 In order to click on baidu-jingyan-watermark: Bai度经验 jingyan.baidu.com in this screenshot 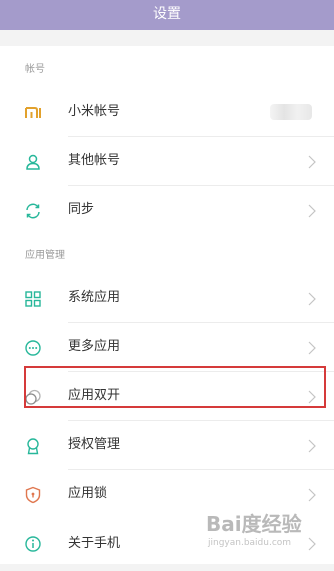, I will do `click(270, 532)`.